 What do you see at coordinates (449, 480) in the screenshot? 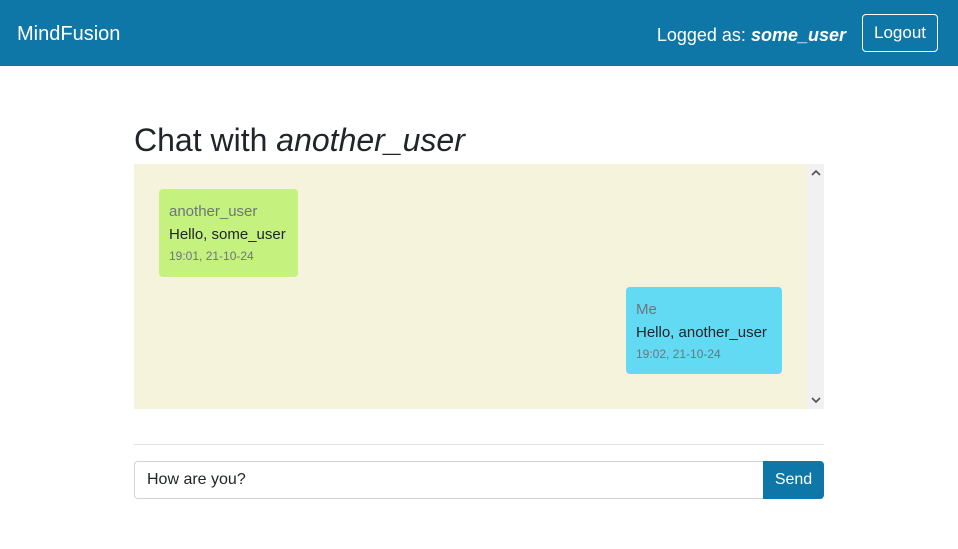
I see `message-input` at bounding box center [449, 480].